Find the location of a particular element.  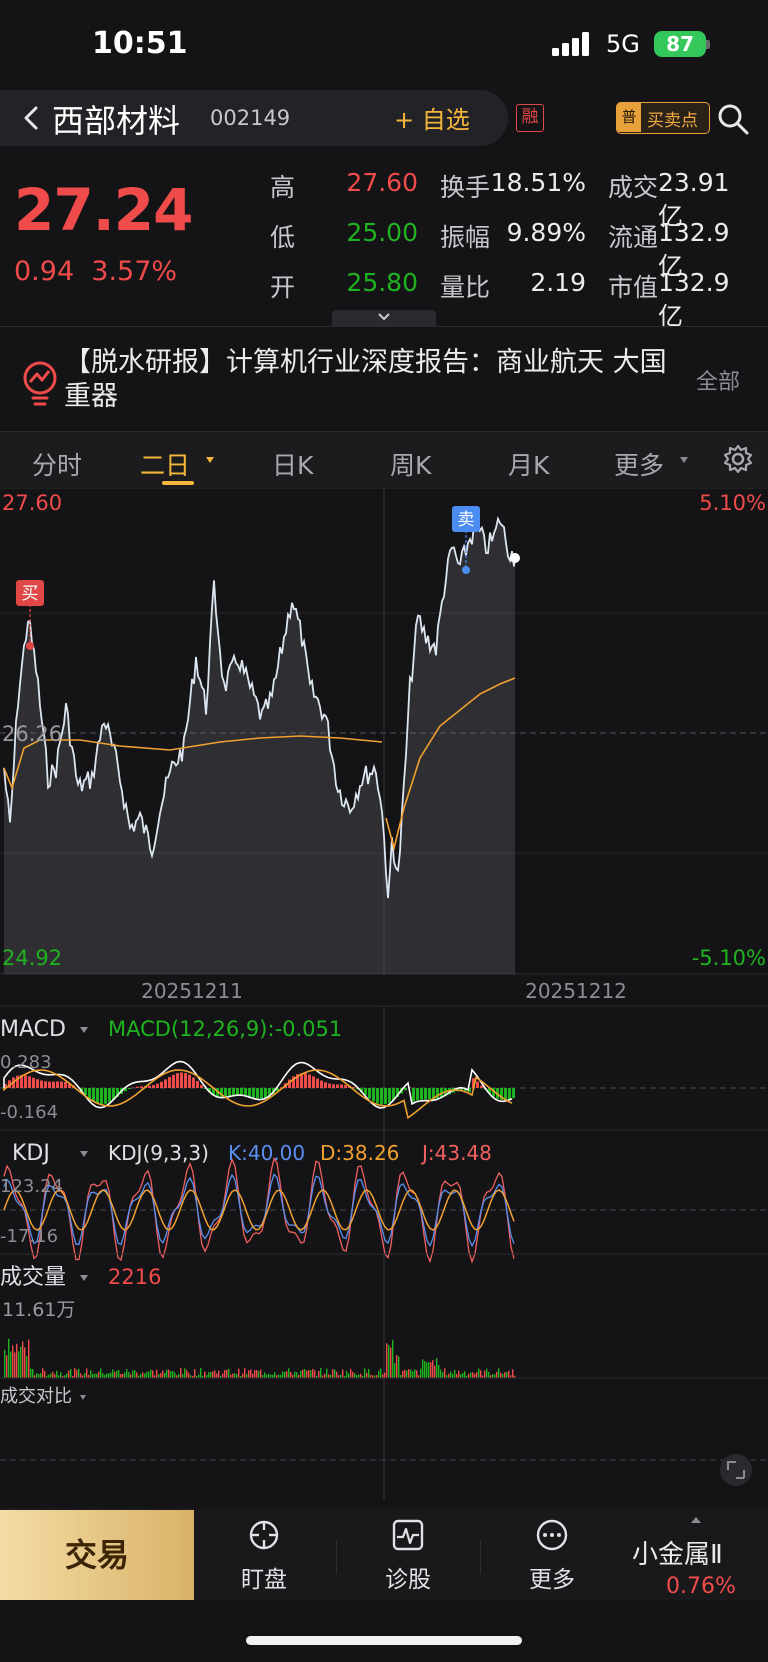

trade-button: 交易 is located at coordinates (97, 1555).